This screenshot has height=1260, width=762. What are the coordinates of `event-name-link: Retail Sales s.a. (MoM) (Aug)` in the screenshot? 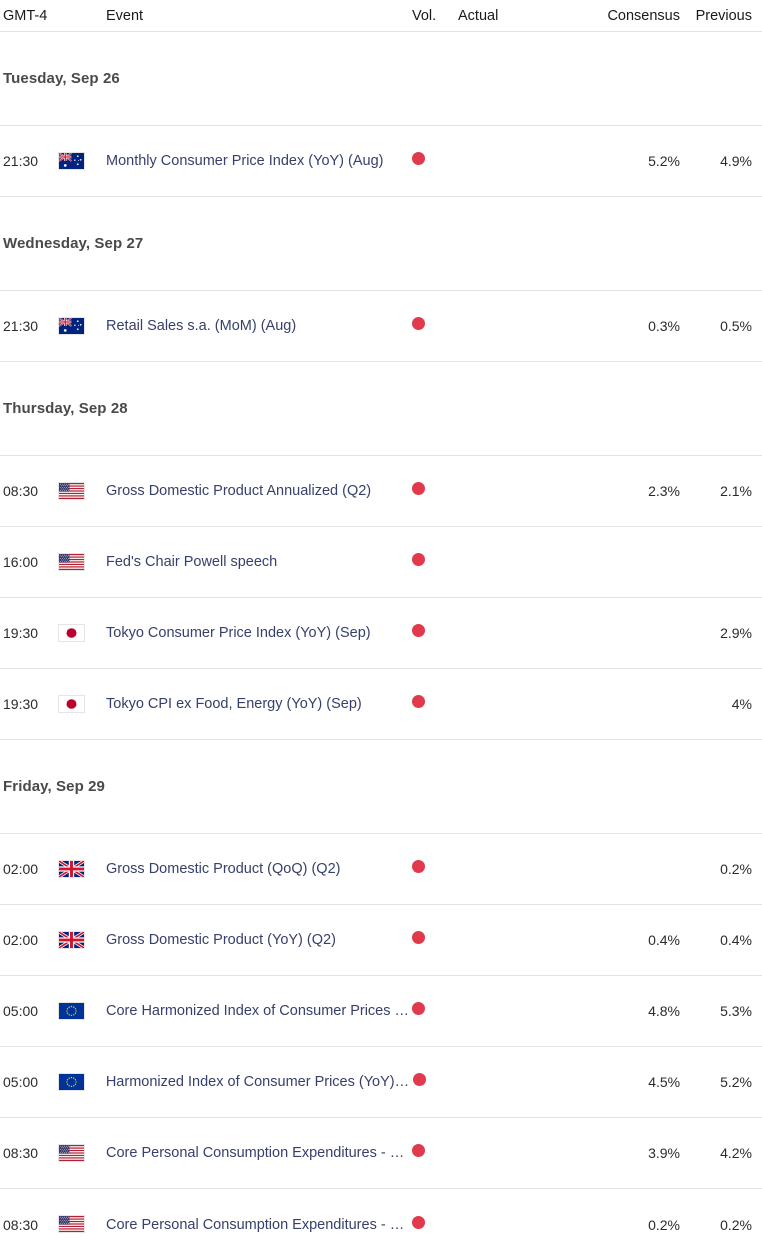 It's located at (259, 326).